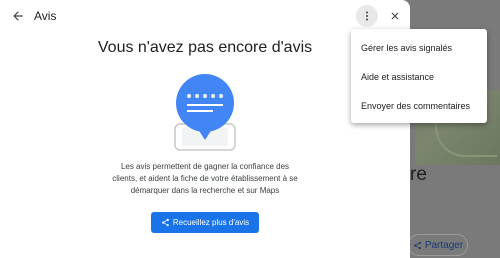 This screenshot has height=258, width=500. What do you see at coordinates (45, 16) in the screenshot?
I see `panel-title: Avis` at bounding box center [45, 16].